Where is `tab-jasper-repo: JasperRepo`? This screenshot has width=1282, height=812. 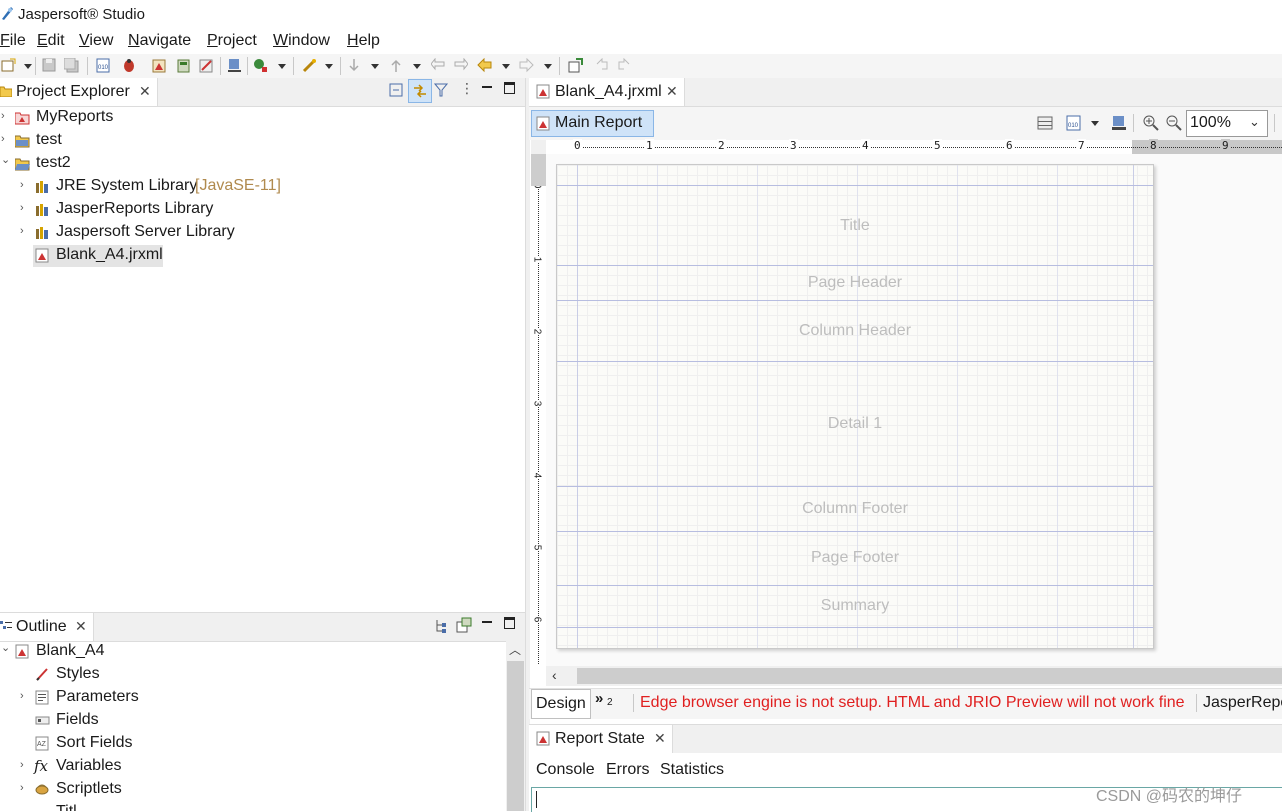 tab-jasper-repo: JasperRepo is located at coordinates (1242, 703).